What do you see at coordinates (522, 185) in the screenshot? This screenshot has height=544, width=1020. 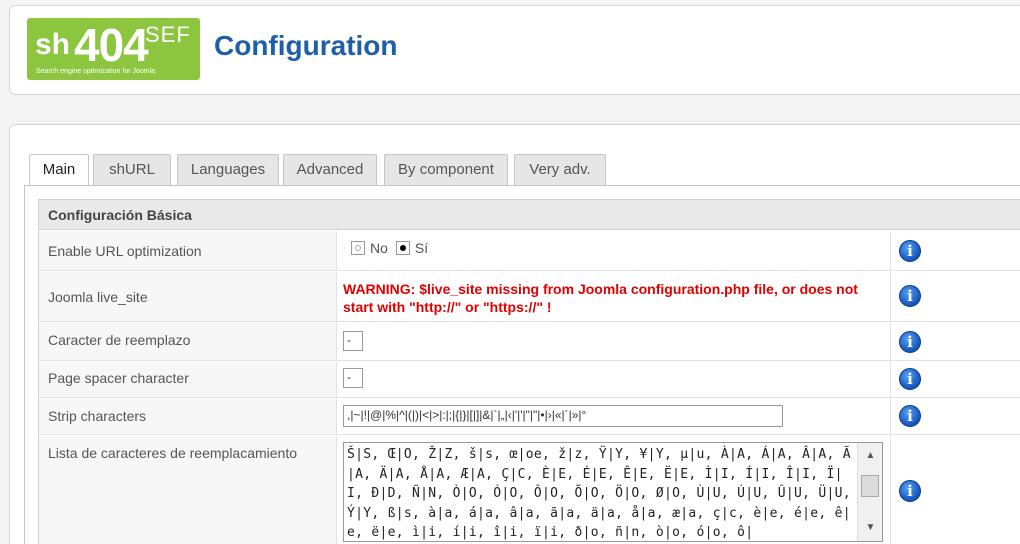 I see `tab-divider` at bounding box center [522, 185].